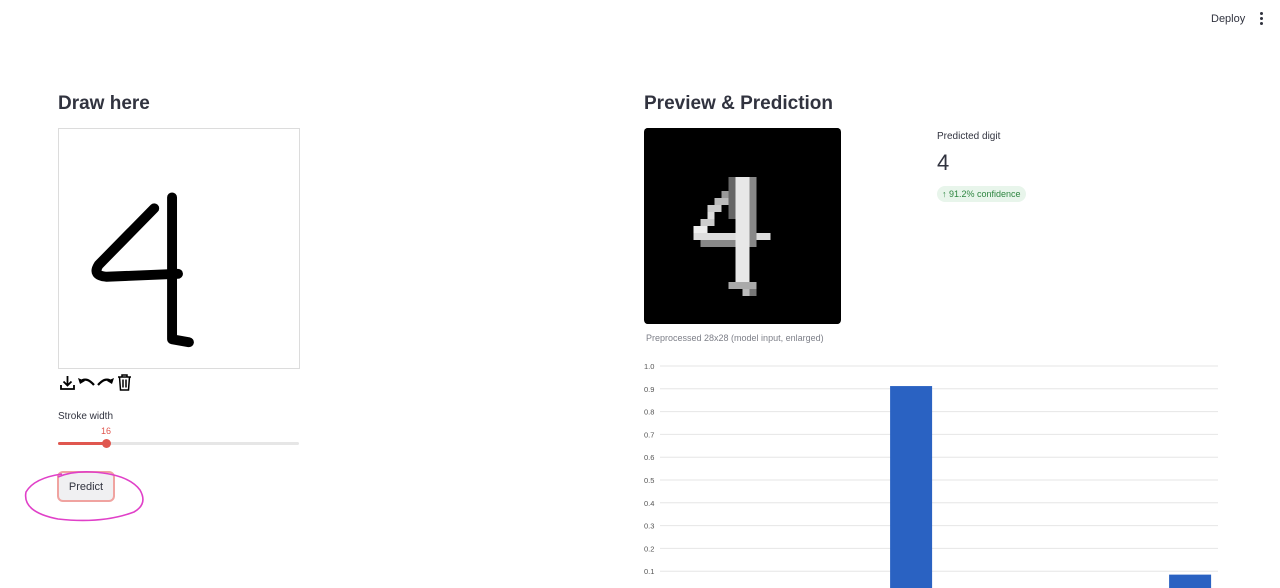 This screenshot has width=1280, height=588. What do you see at coordinates (943, 162) in the screenshot?
I see `predicted-digit-value: 4` at bounding box center [943, 162].